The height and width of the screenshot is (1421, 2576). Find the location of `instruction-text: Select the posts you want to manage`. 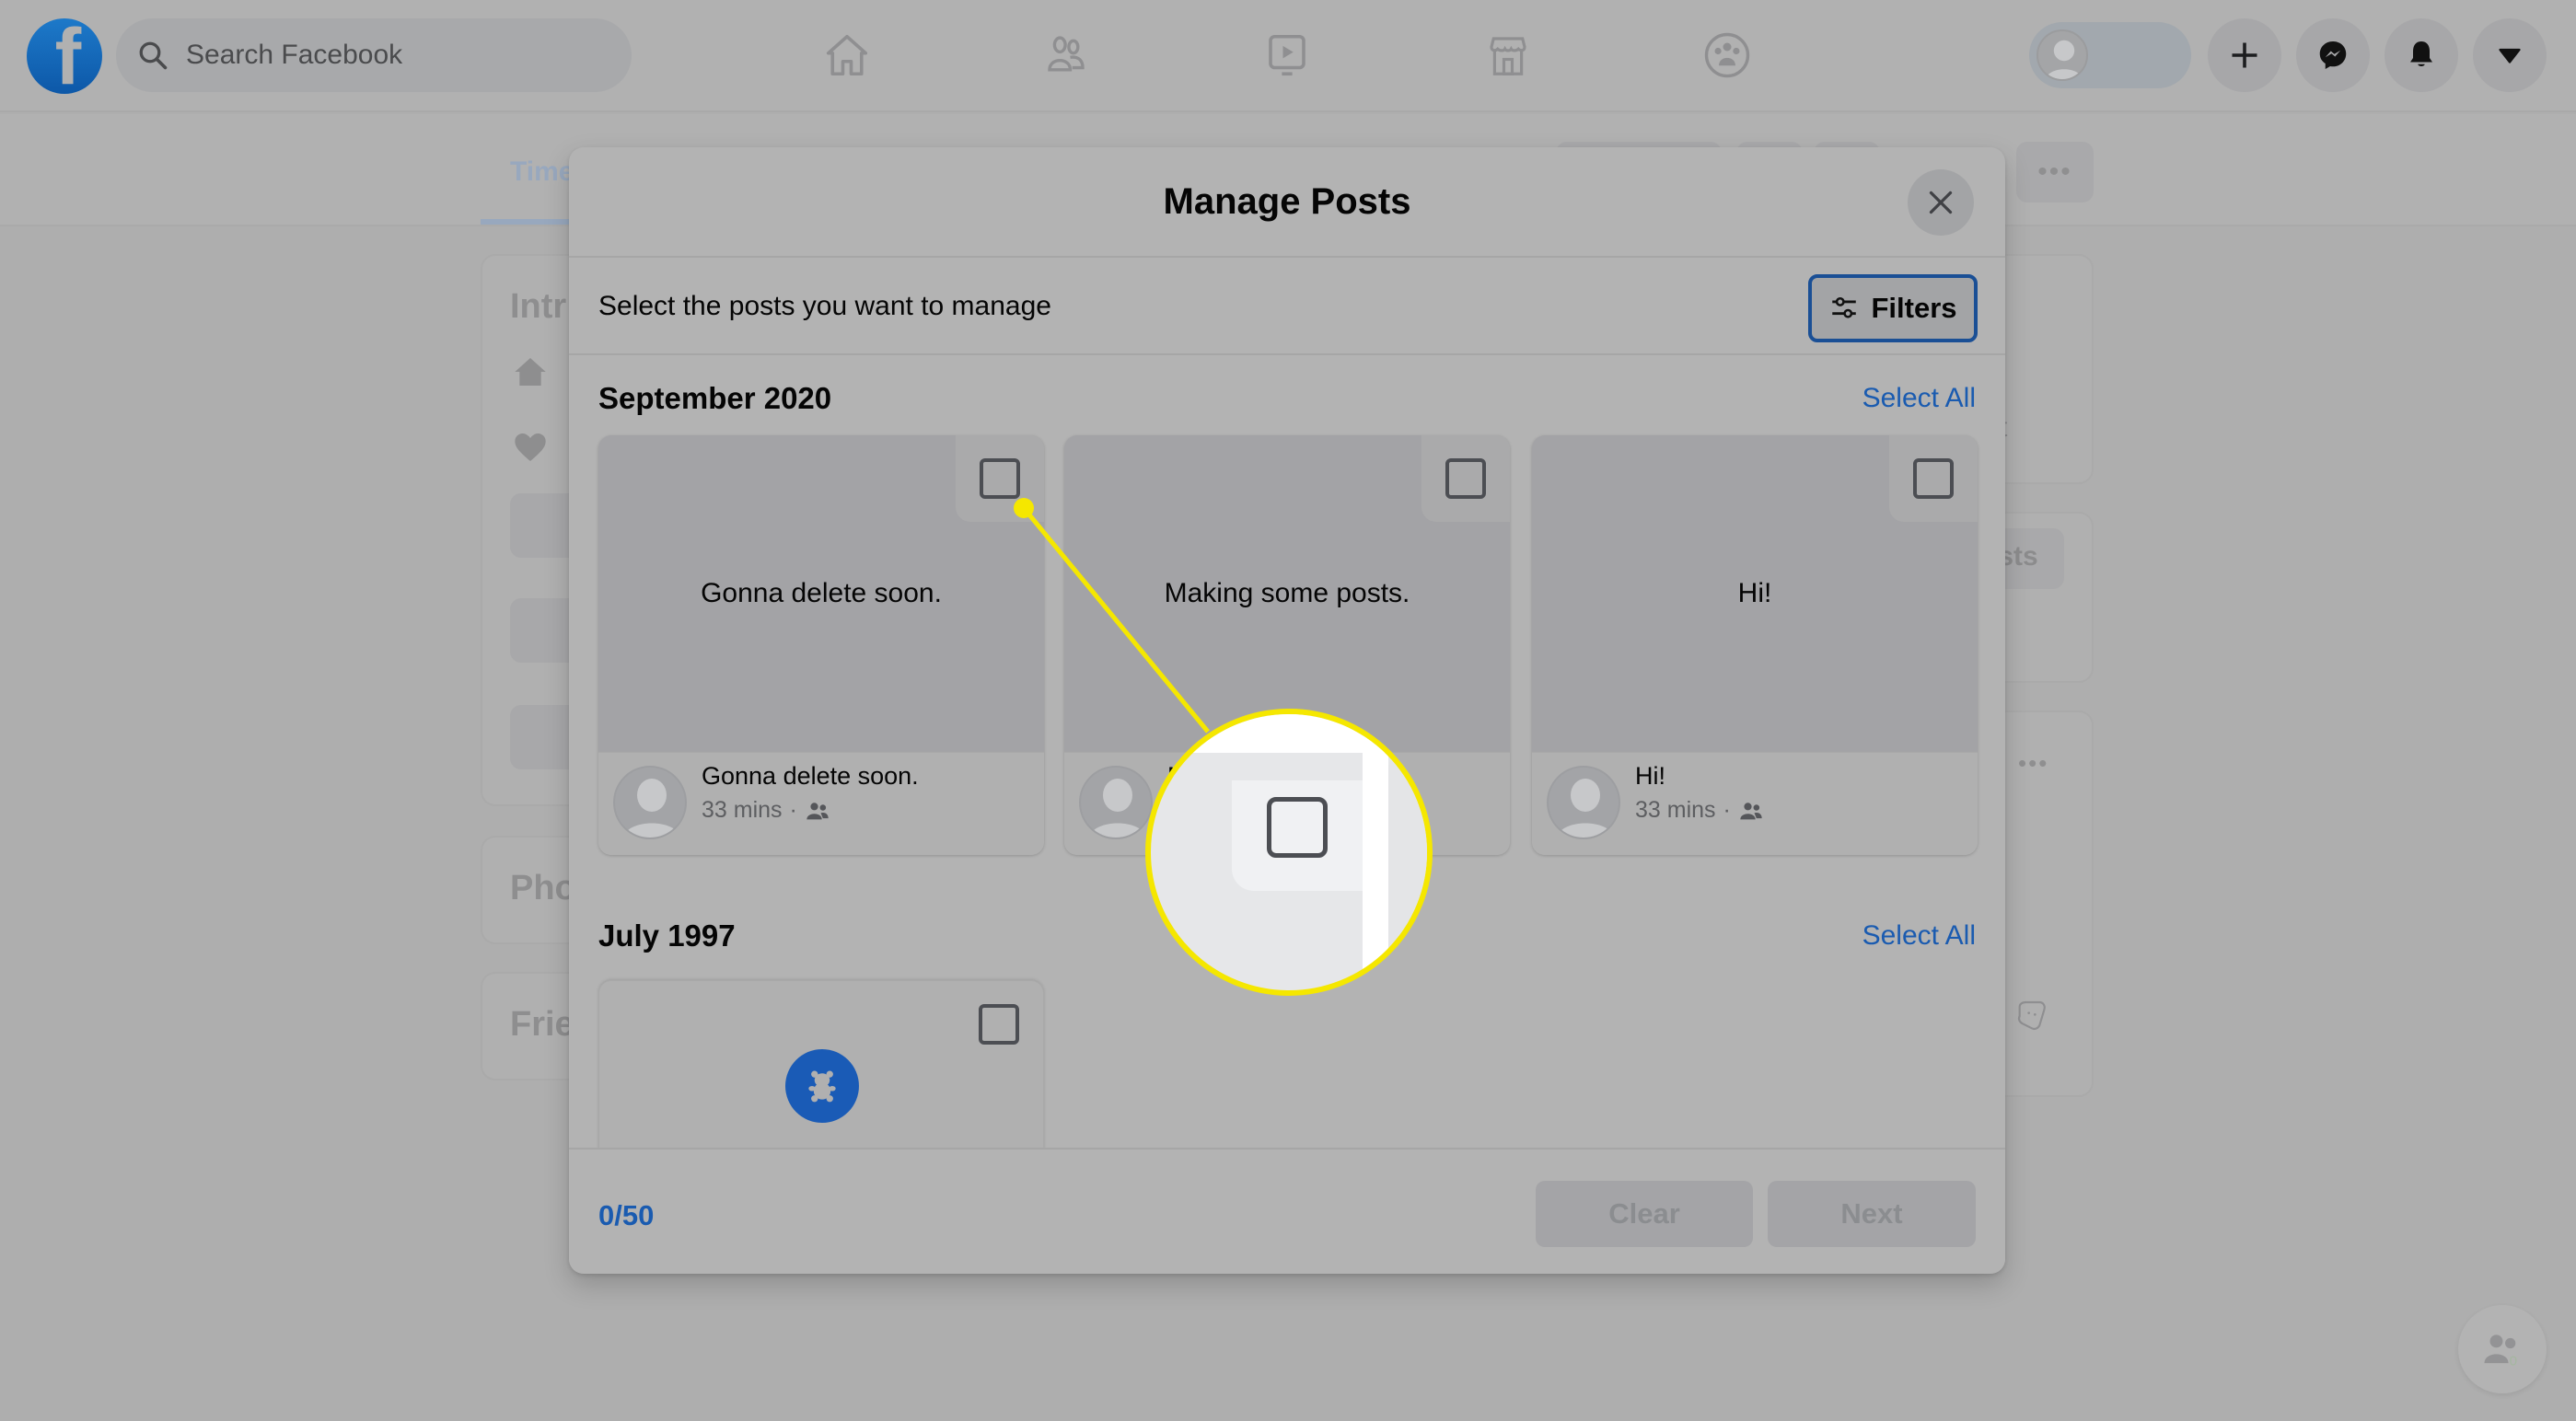

instruction-text: Select the posts you want to manage is located at coordinates (824, 306).